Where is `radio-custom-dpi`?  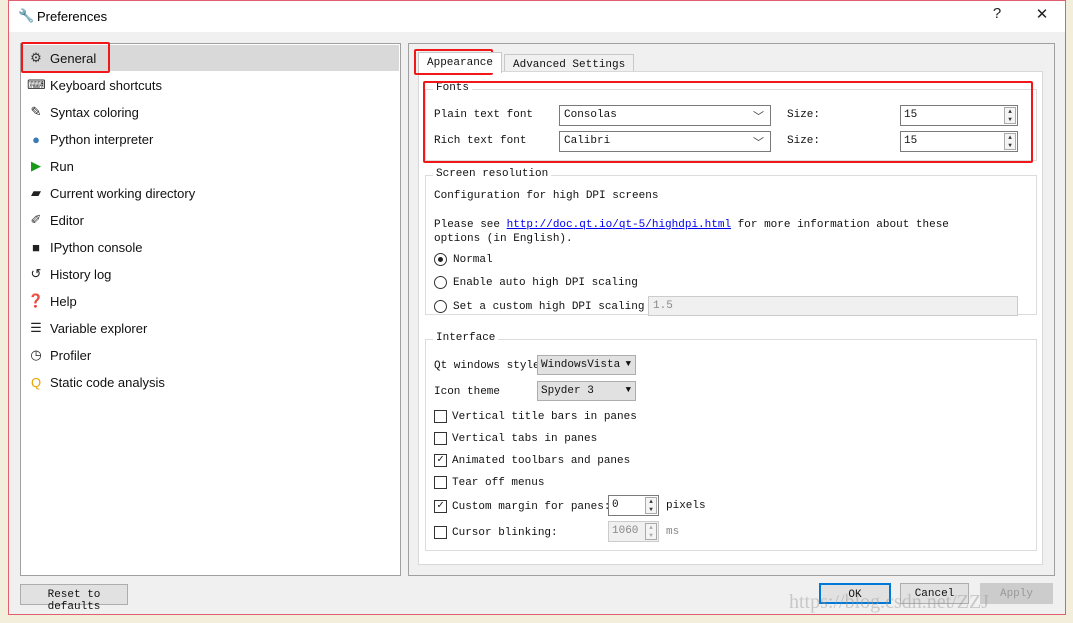
radio-custom-dpi is located at coordinates (440, 306).